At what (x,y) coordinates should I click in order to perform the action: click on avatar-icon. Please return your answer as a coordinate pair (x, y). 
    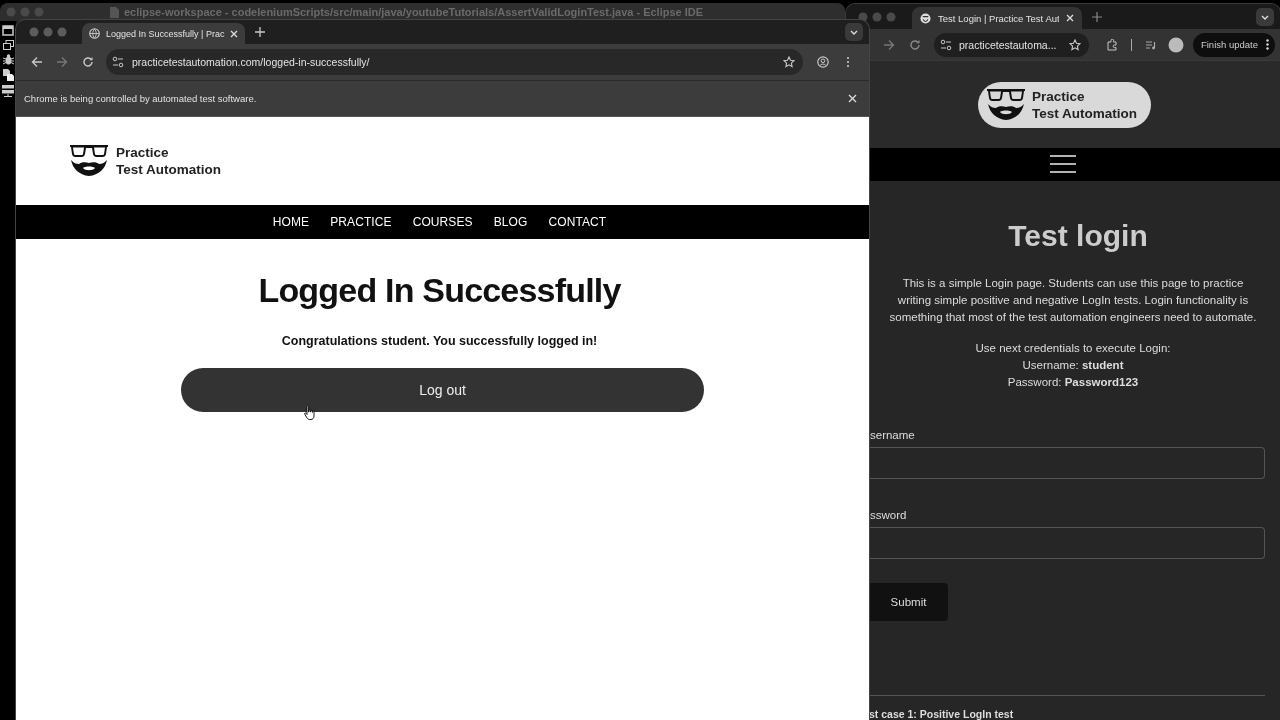
    Looking at the image, I should click on (1176, 44).